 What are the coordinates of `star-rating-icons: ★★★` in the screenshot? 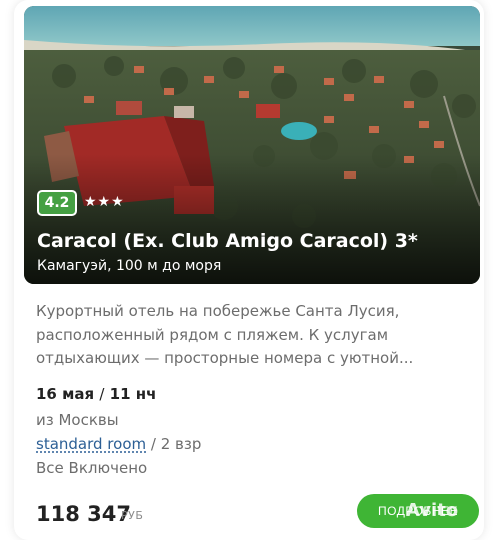 It's located at (104, 202).